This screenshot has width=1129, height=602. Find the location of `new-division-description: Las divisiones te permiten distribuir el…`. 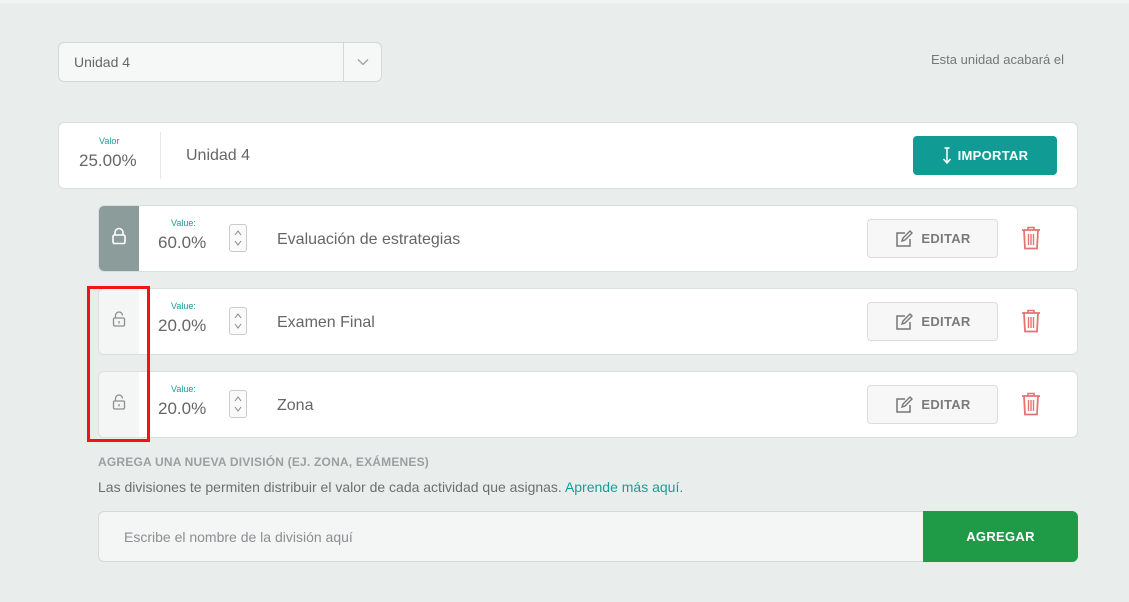

new-division-description: Las divisiones te permiten distribuir el… is located at coordinates (390, 487).